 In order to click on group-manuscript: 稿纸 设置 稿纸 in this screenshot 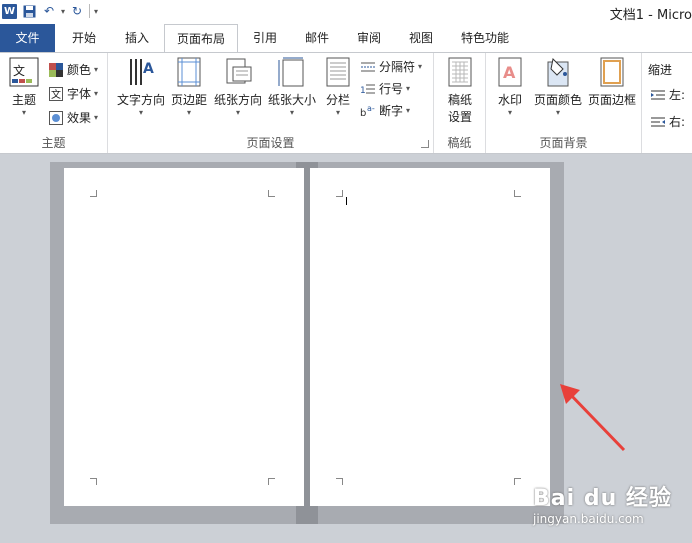, I will do `click(460, 103)`.